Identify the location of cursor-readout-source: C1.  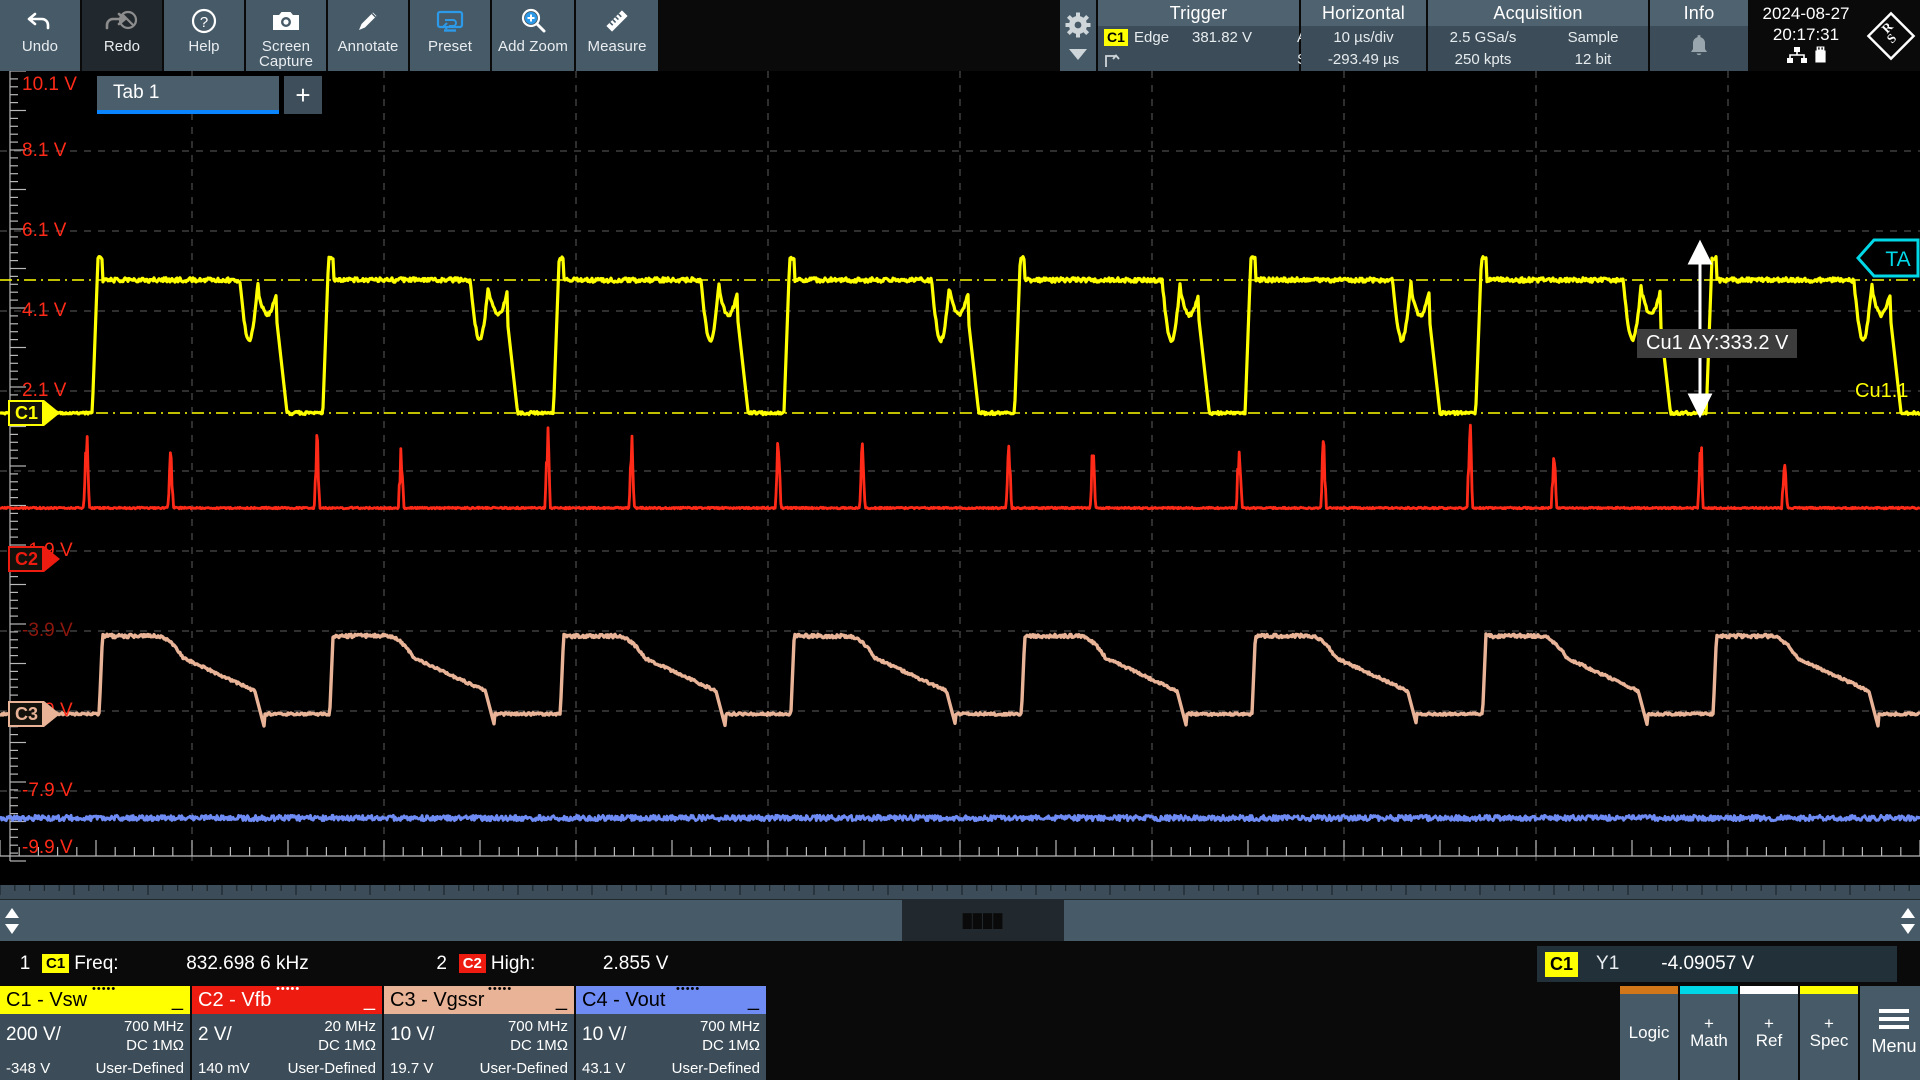
(1562, 964).